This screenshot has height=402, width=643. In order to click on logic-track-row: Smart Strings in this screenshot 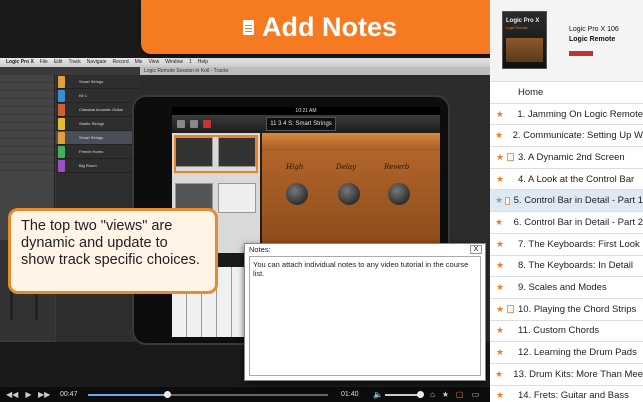, I will do `click(98, 138)`.